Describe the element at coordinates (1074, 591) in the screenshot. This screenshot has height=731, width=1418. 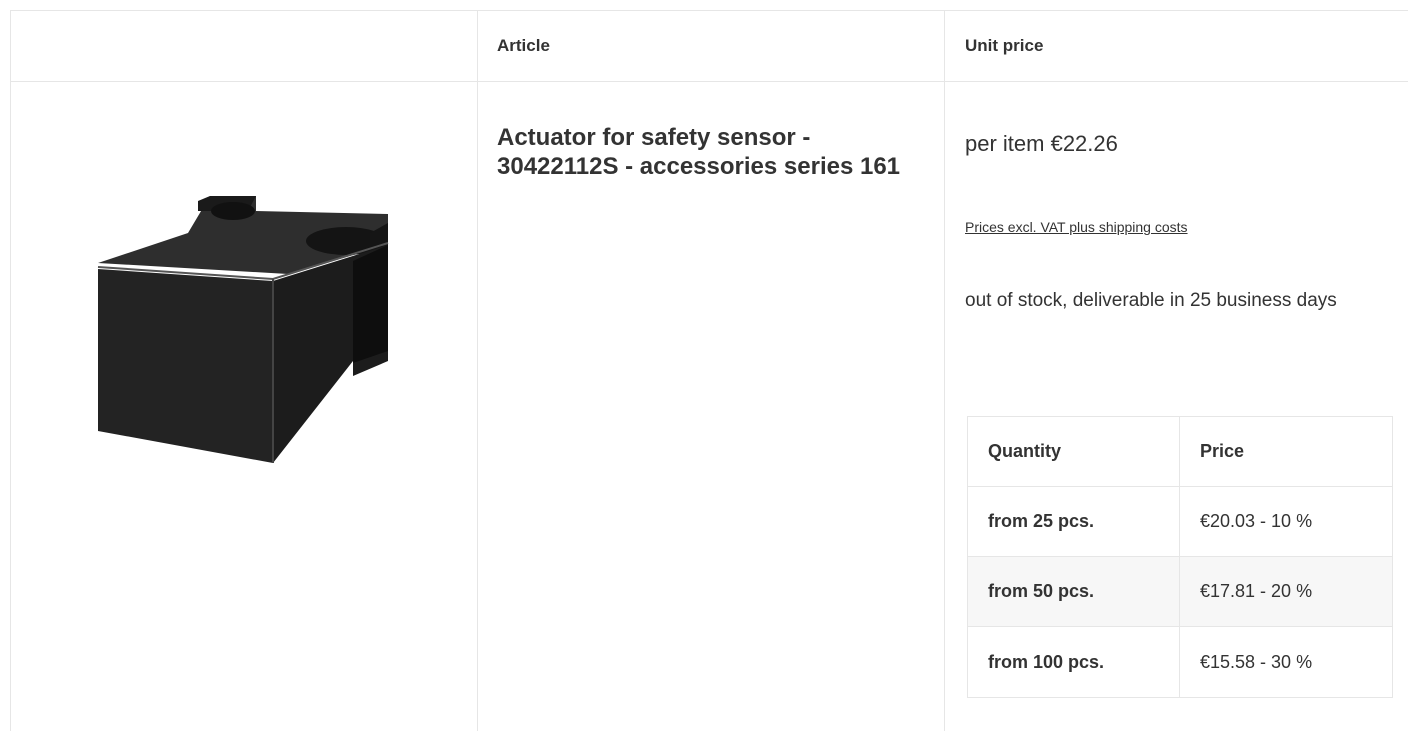
I see `tier-quantity: from 50 pcs.` at that location.